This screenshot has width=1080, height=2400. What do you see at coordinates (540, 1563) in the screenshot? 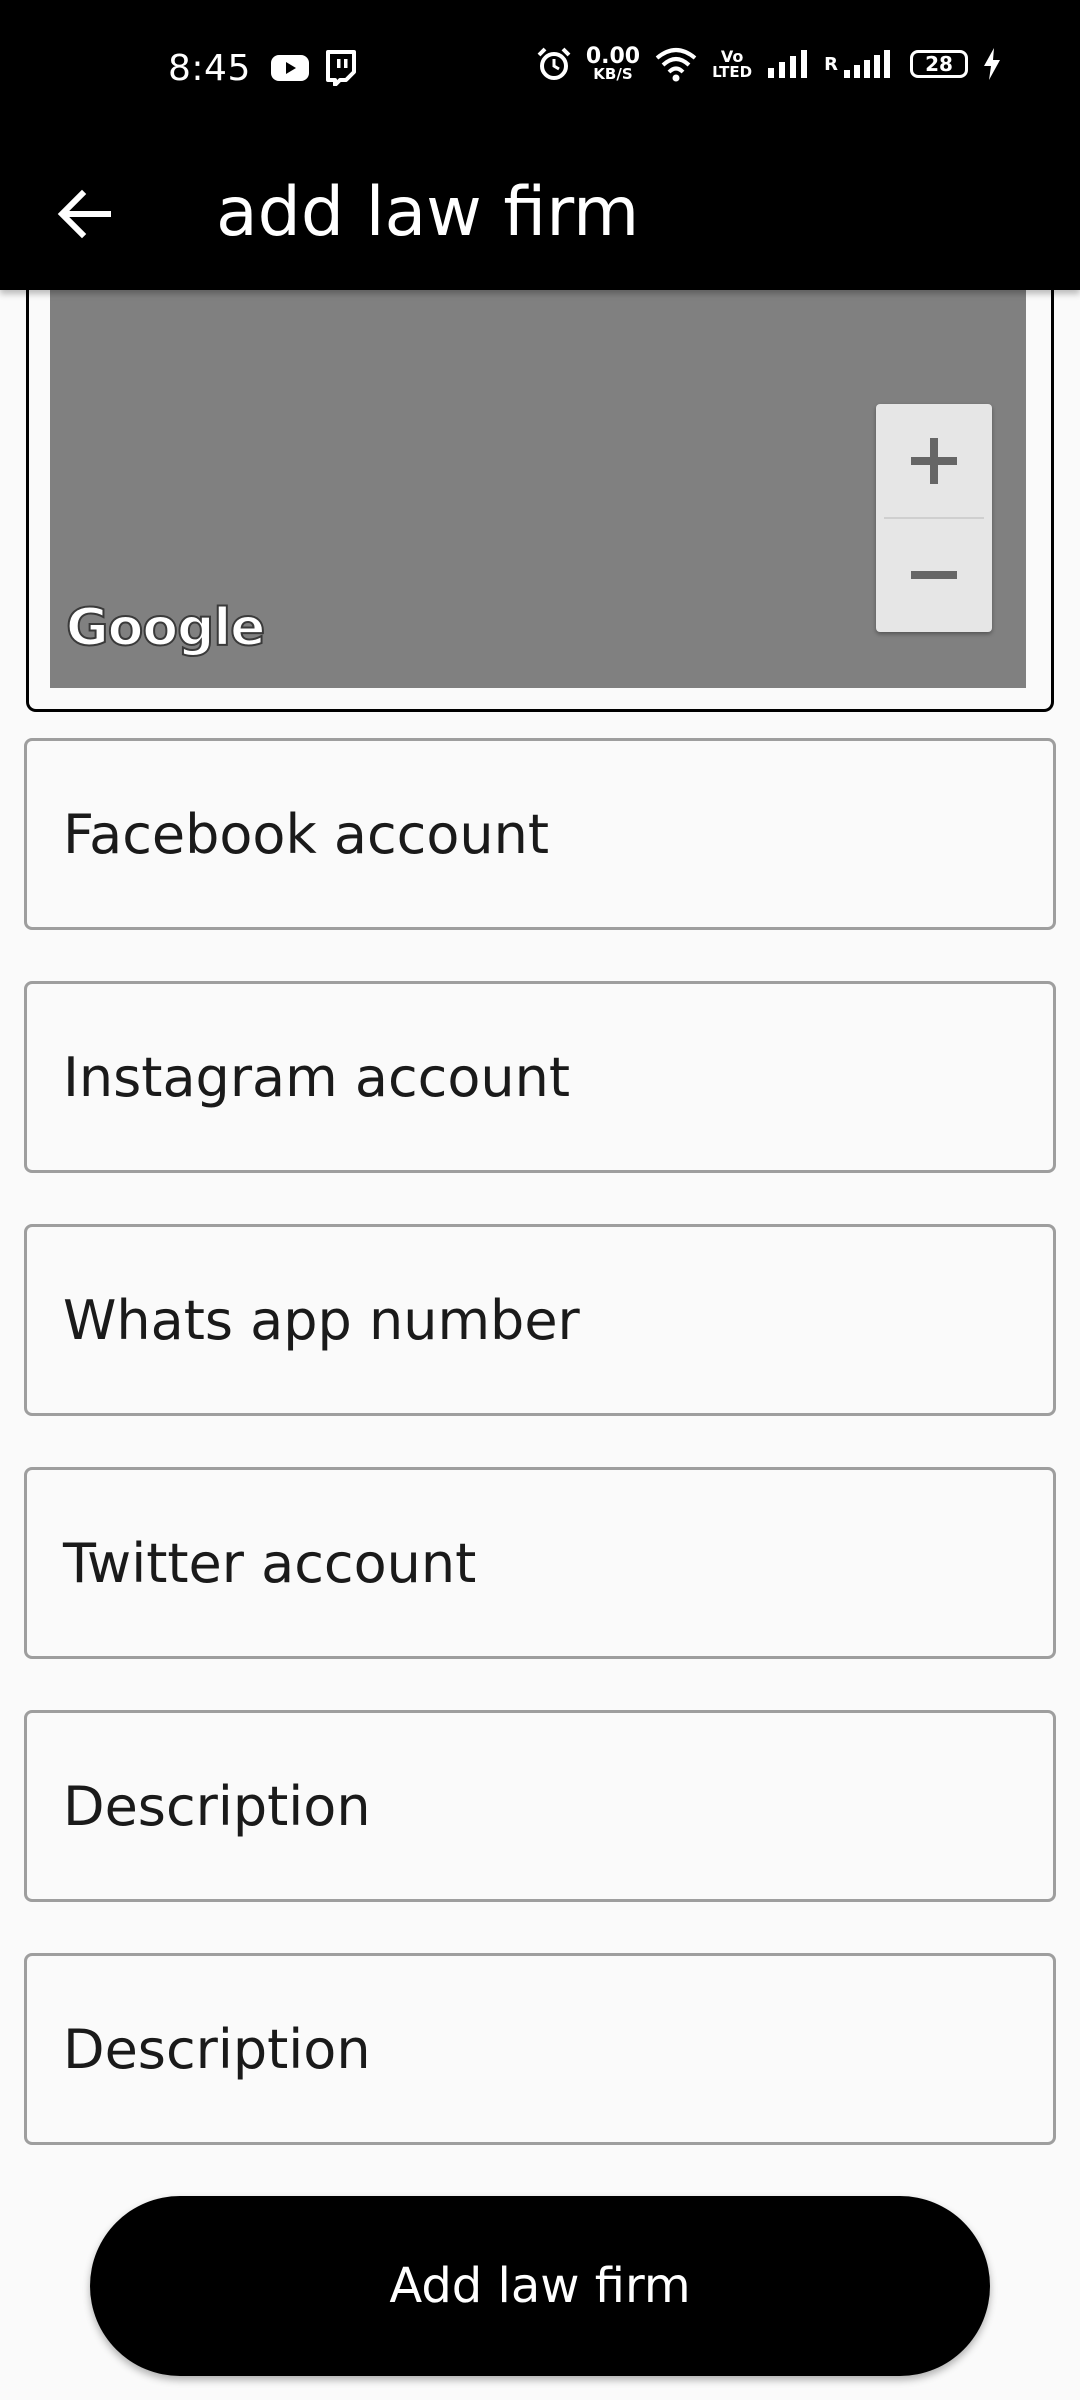
I see `twitter-account-input: Twitter account` at bounding box center [540, 1563].